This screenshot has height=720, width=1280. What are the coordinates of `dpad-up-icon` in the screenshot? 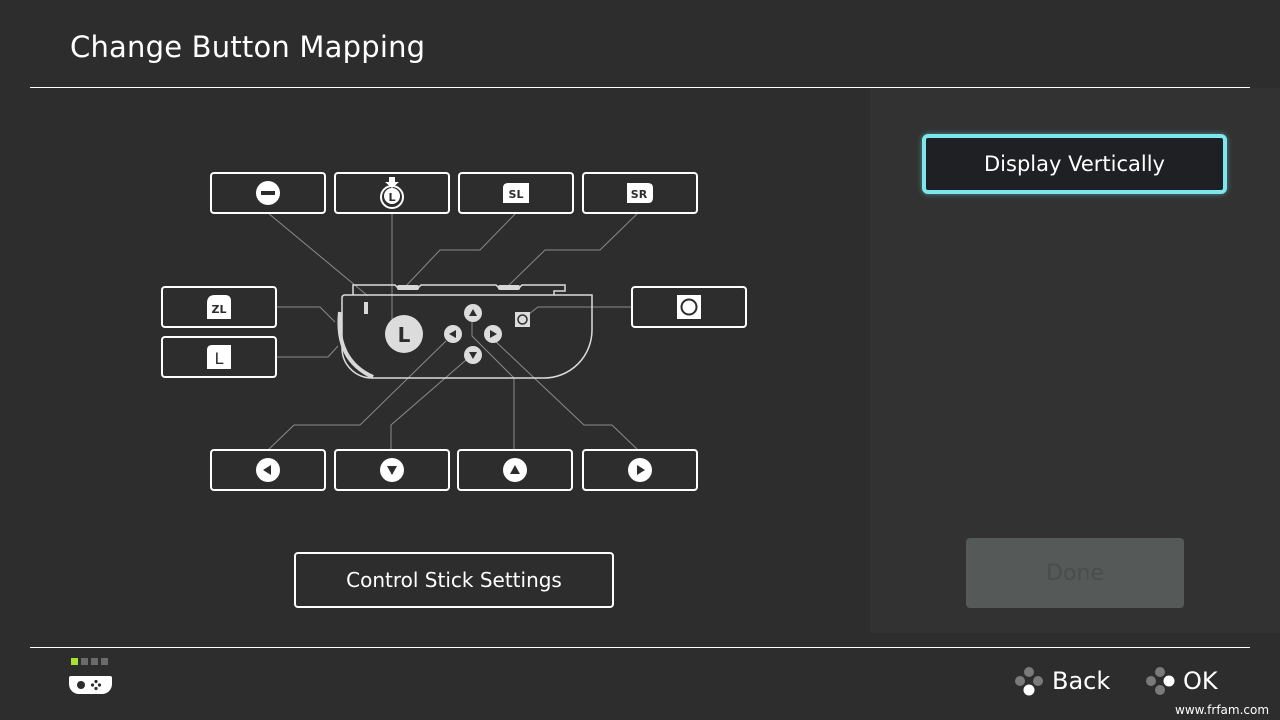 It's located at (515, 470).